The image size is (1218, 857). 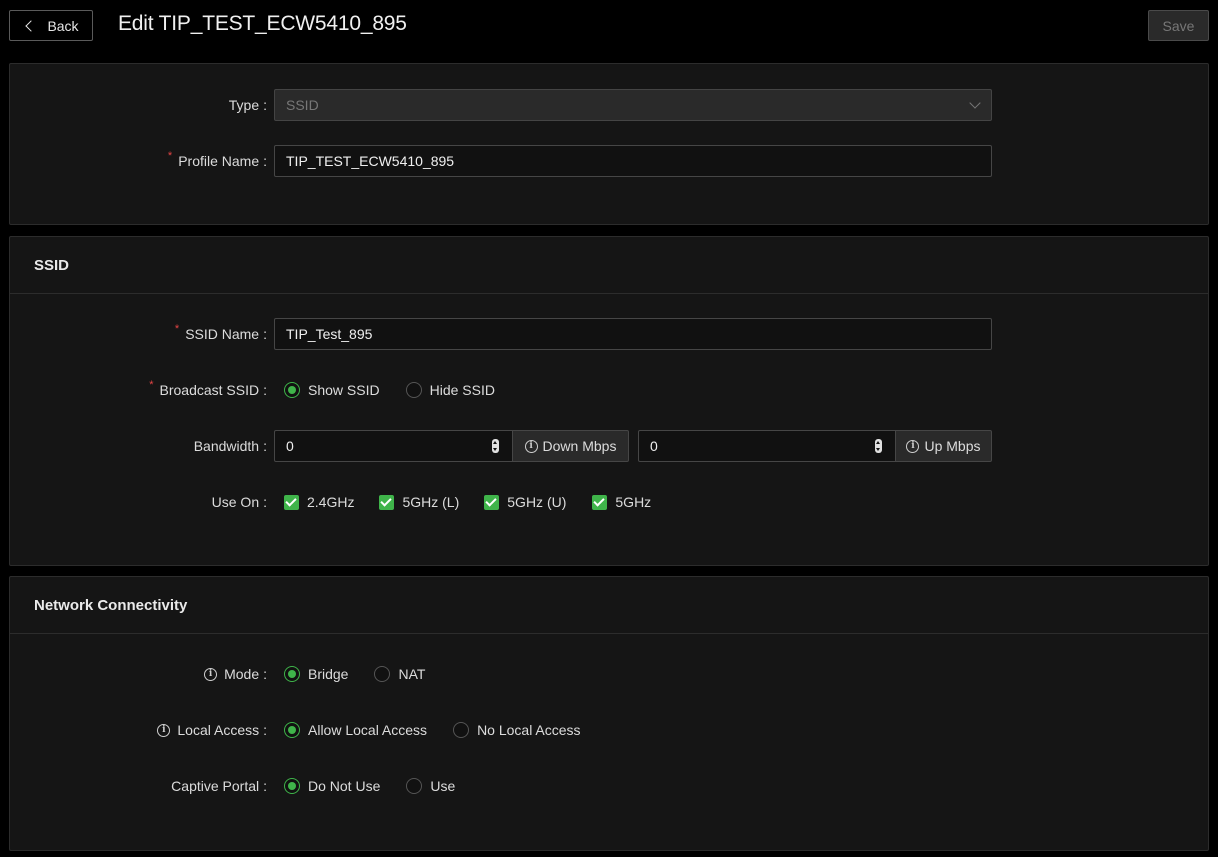 What do you see at coordinates (382, 786) in the screenshot?
I see `captive-portal-radio-group: Do Not Use Use` at bounding box center [382, 786].